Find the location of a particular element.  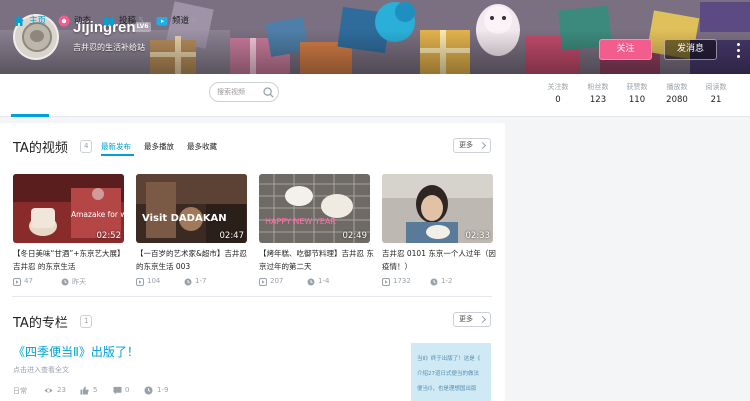

play-count: 207 is located at coordinates (277, 281).